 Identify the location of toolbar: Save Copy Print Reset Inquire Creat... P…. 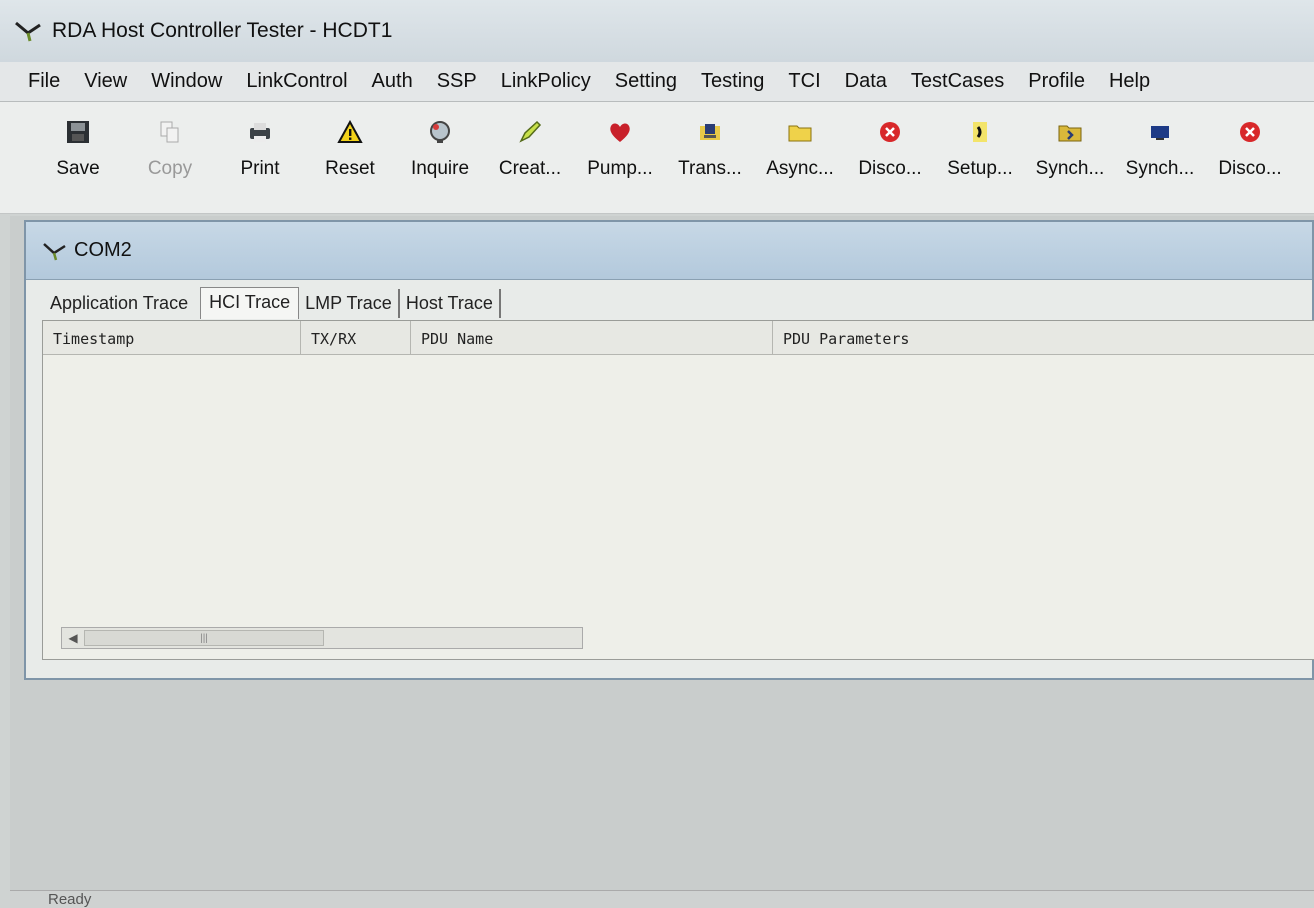
(657, 158).